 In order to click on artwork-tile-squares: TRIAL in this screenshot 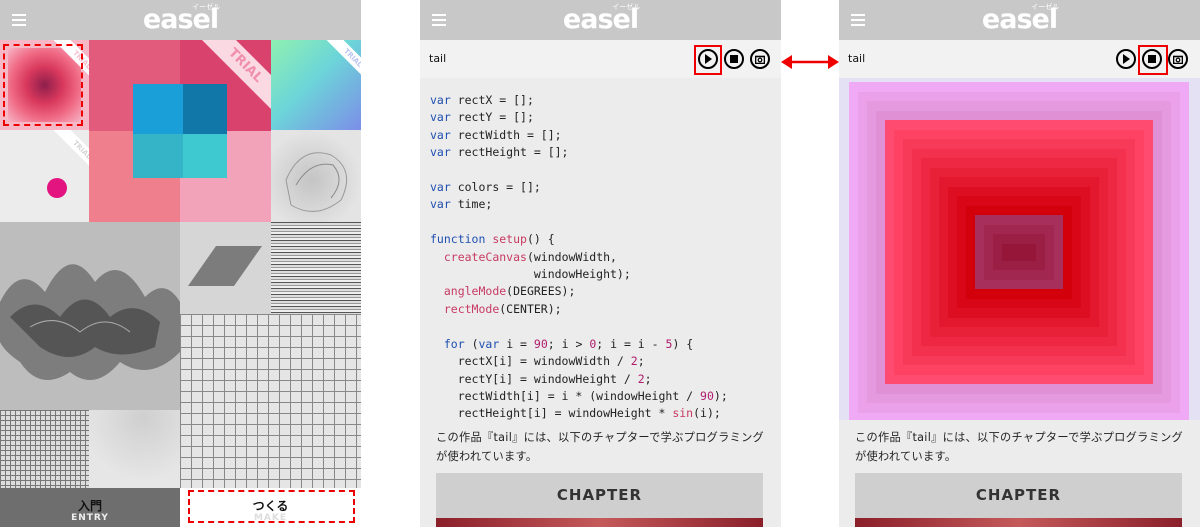, I will do `click(180, 131)`.